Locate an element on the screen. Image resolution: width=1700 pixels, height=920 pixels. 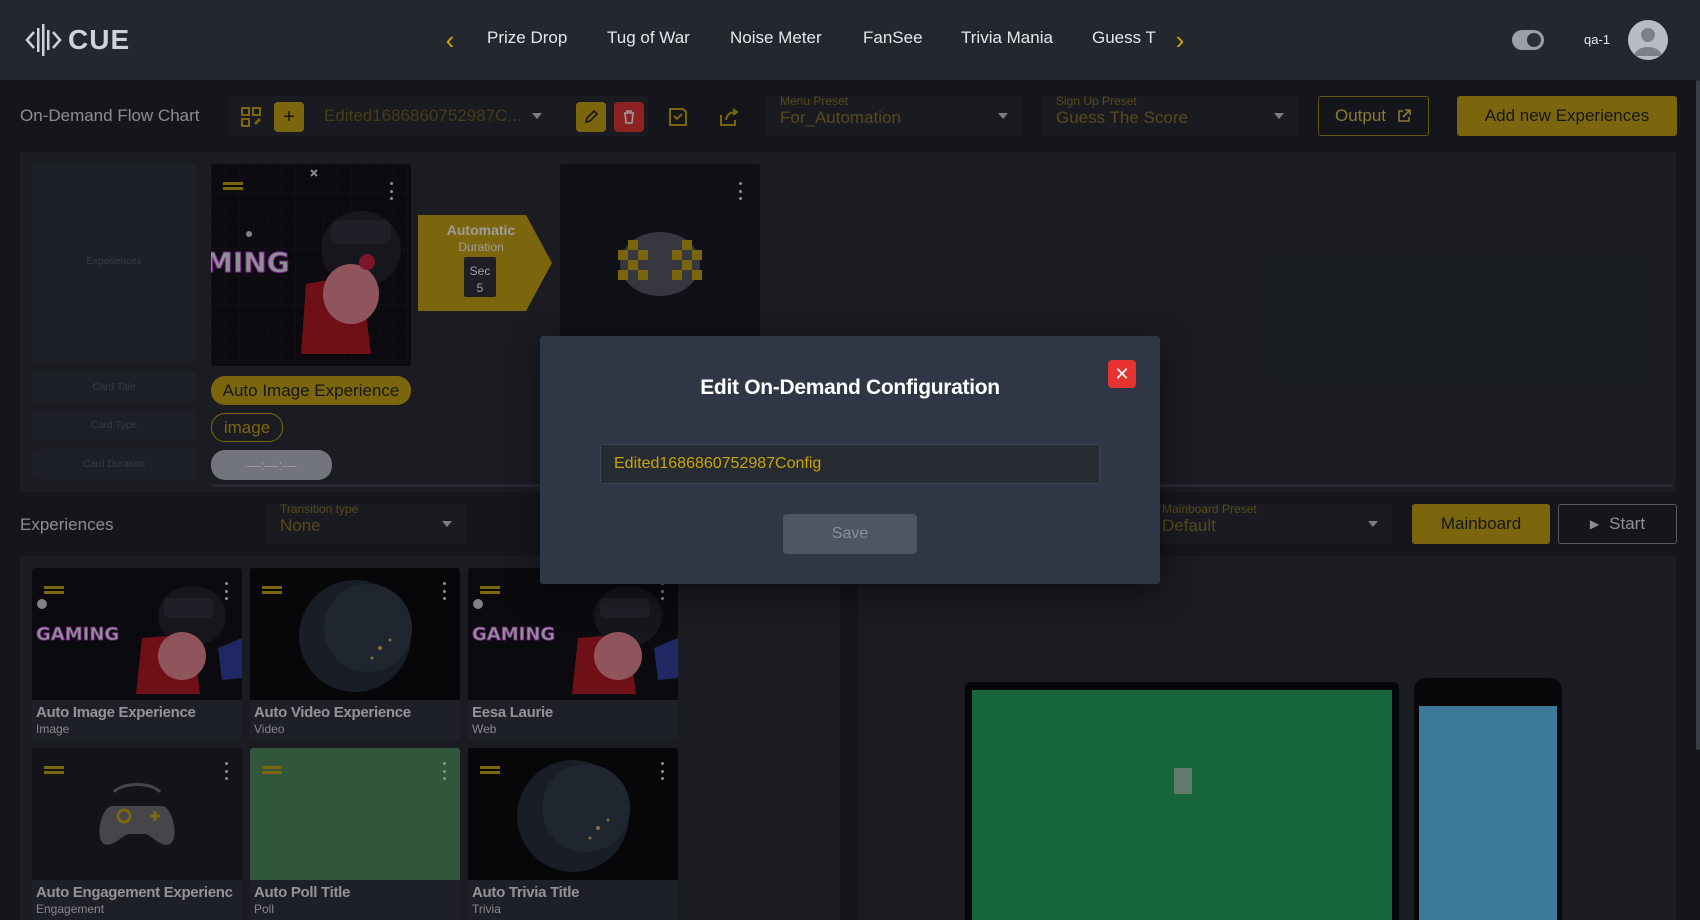
experience-card: Auto Video Experience Video is located at coordinates (355, 654).